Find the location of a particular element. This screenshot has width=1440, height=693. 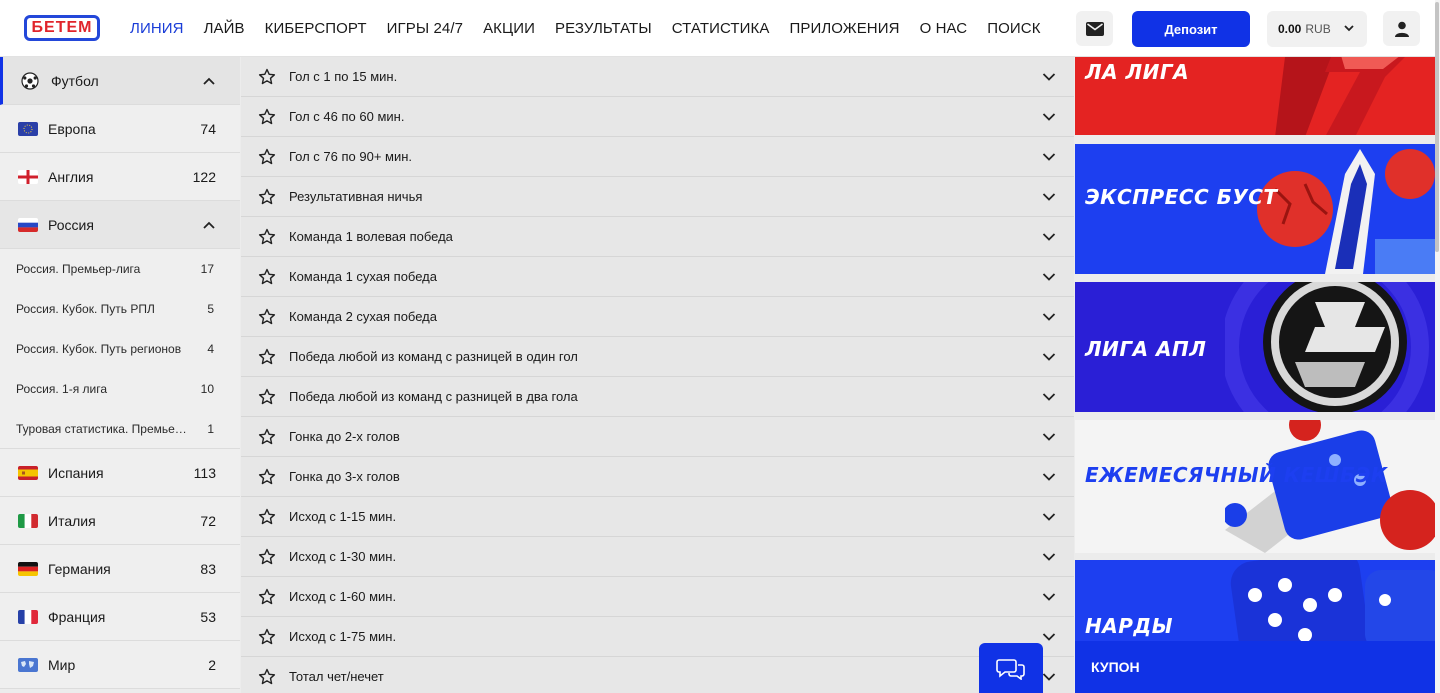

market-row: Гонка до 2-х голов is located at coordinates (657, 437).